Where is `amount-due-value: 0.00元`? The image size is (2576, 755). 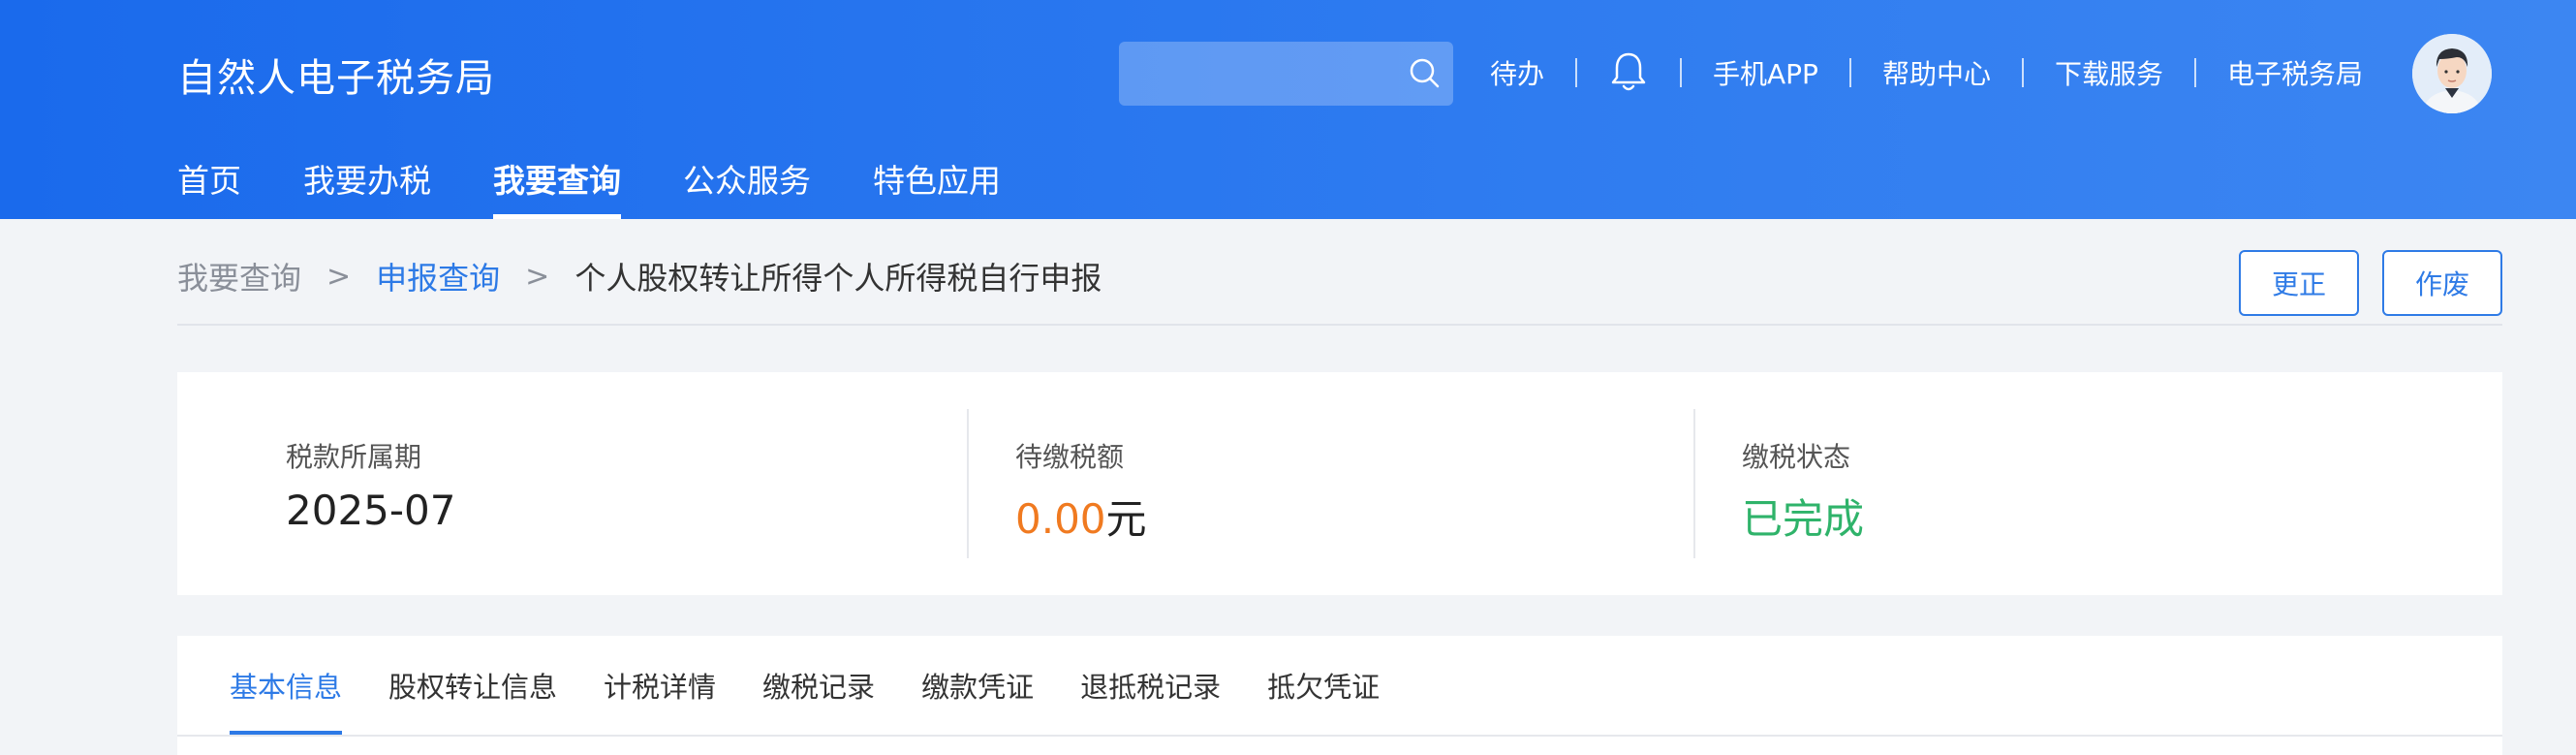
amount-due-value: 0.00元 is located at coordinates (1081, 516).